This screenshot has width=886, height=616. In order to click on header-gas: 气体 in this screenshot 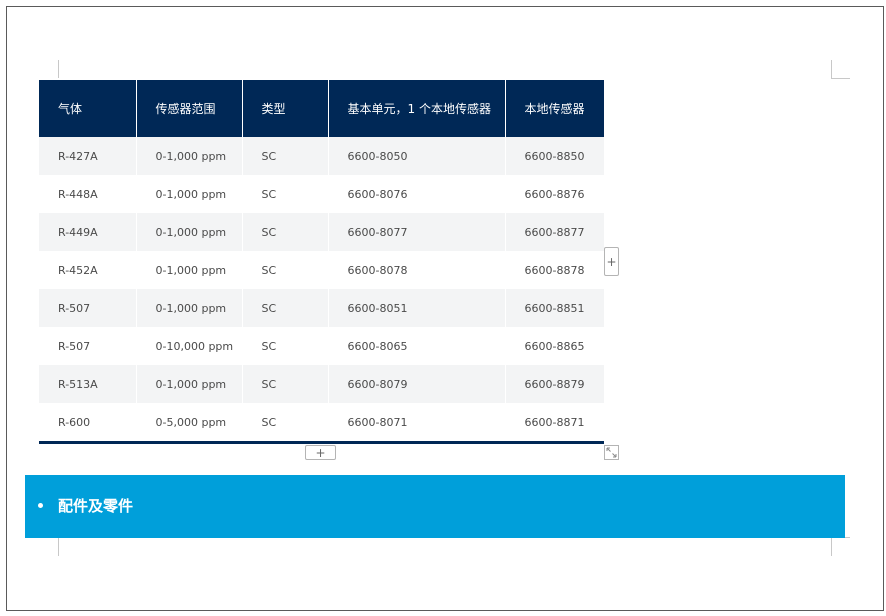, I will do `click(87, 108)`.